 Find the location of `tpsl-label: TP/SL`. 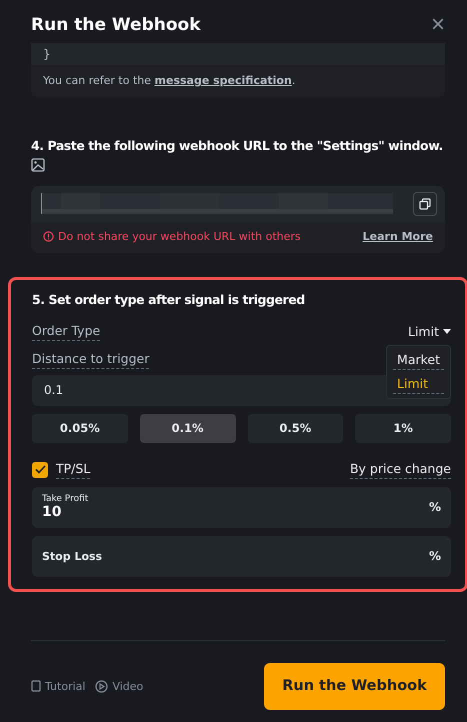

tpsl-label: TP/SL is located at coordinates (73, 469).